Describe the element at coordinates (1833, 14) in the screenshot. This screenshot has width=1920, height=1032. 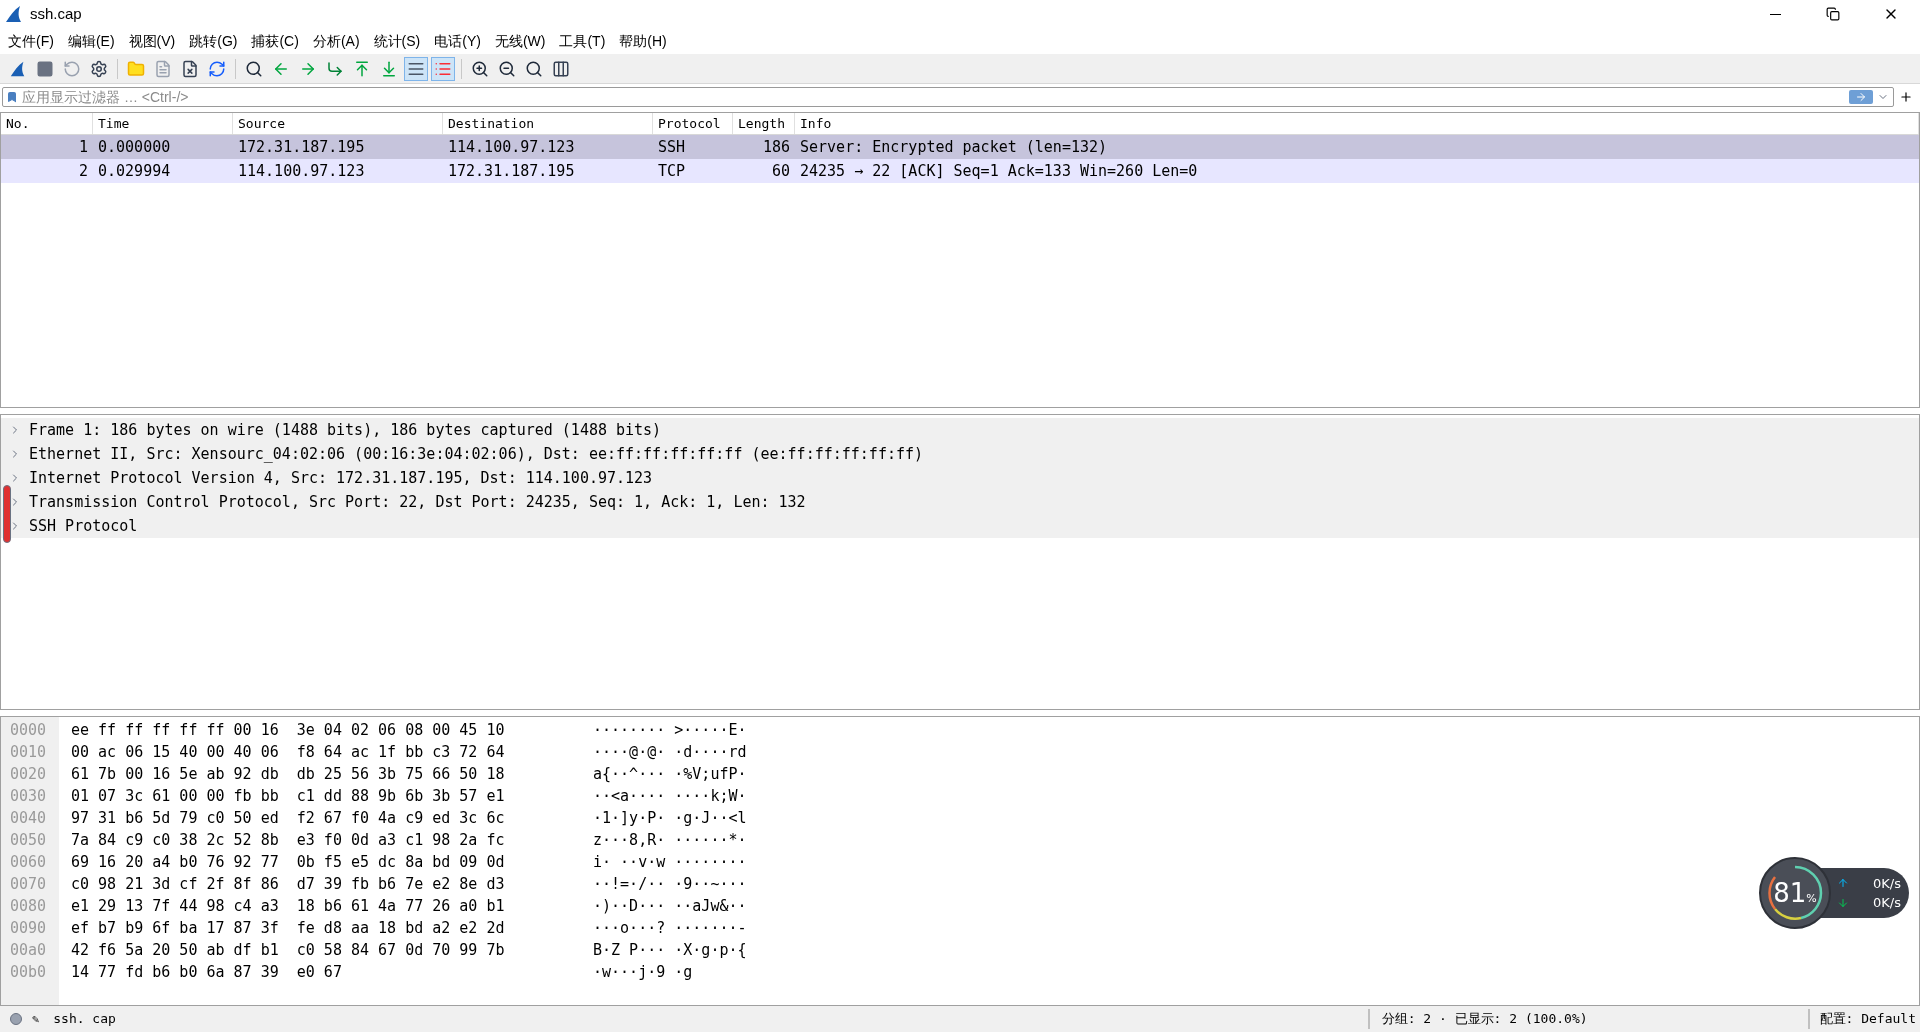
I see `restore-icon` at that location.